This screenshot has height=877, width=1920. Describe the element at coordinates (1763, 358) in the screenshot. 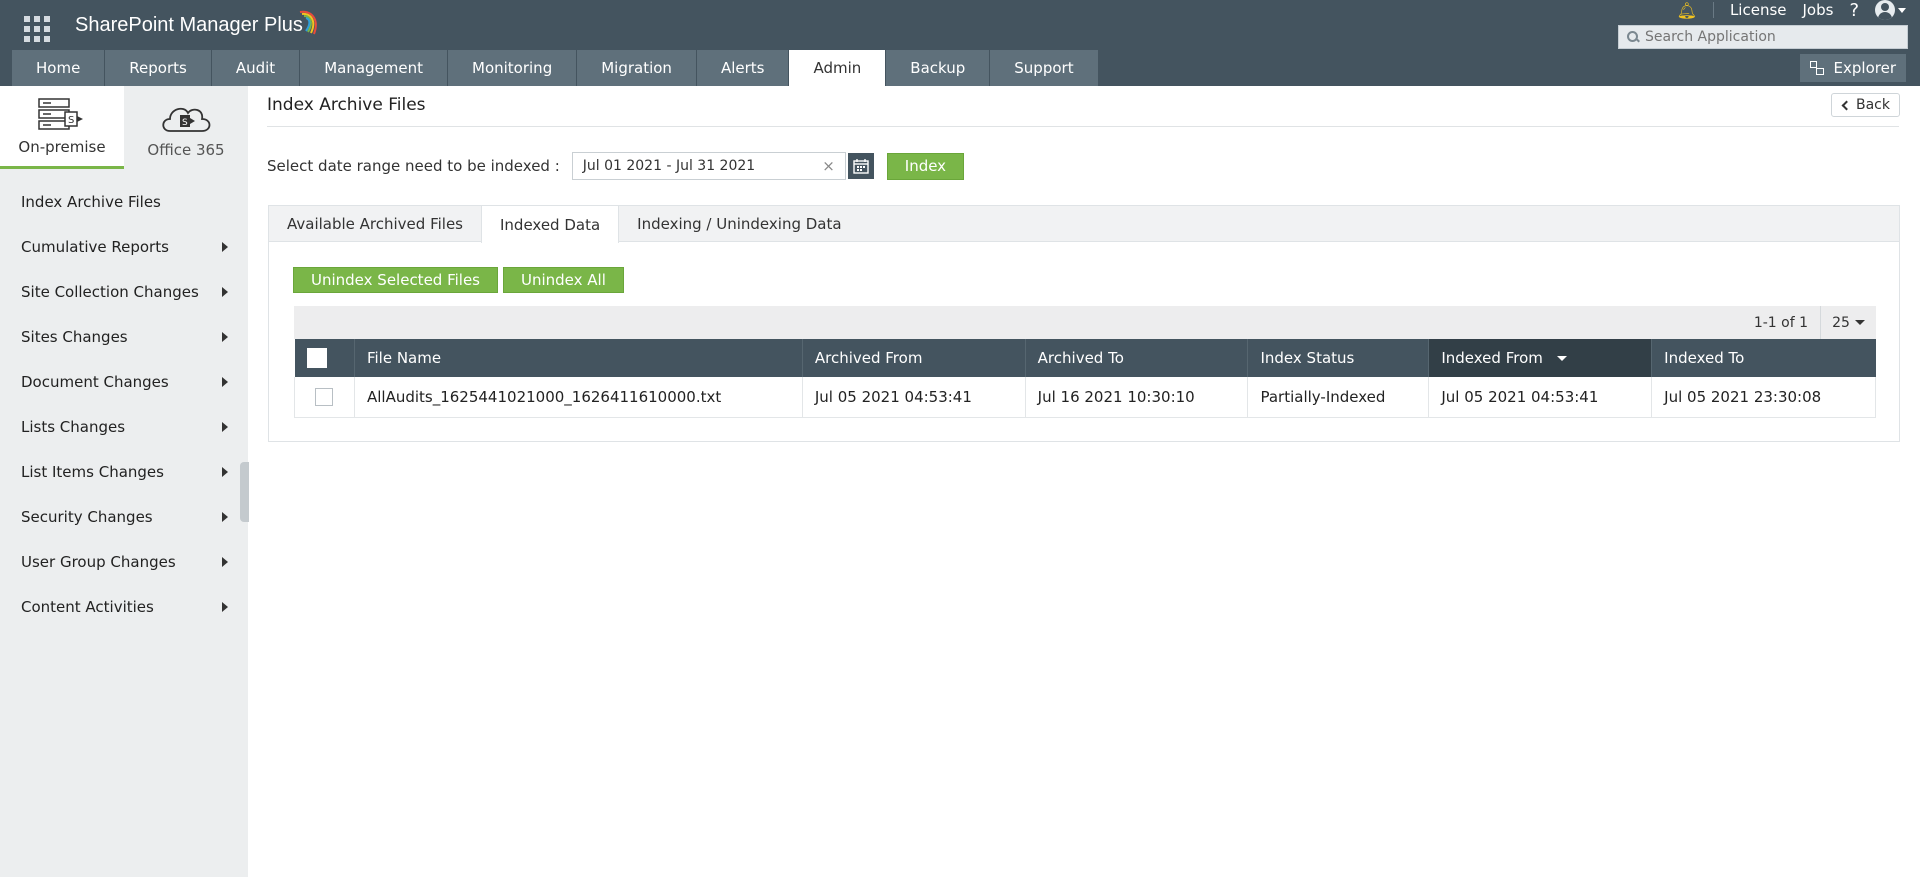

I see `column-header-indexed-to: Indexed To` at that location.